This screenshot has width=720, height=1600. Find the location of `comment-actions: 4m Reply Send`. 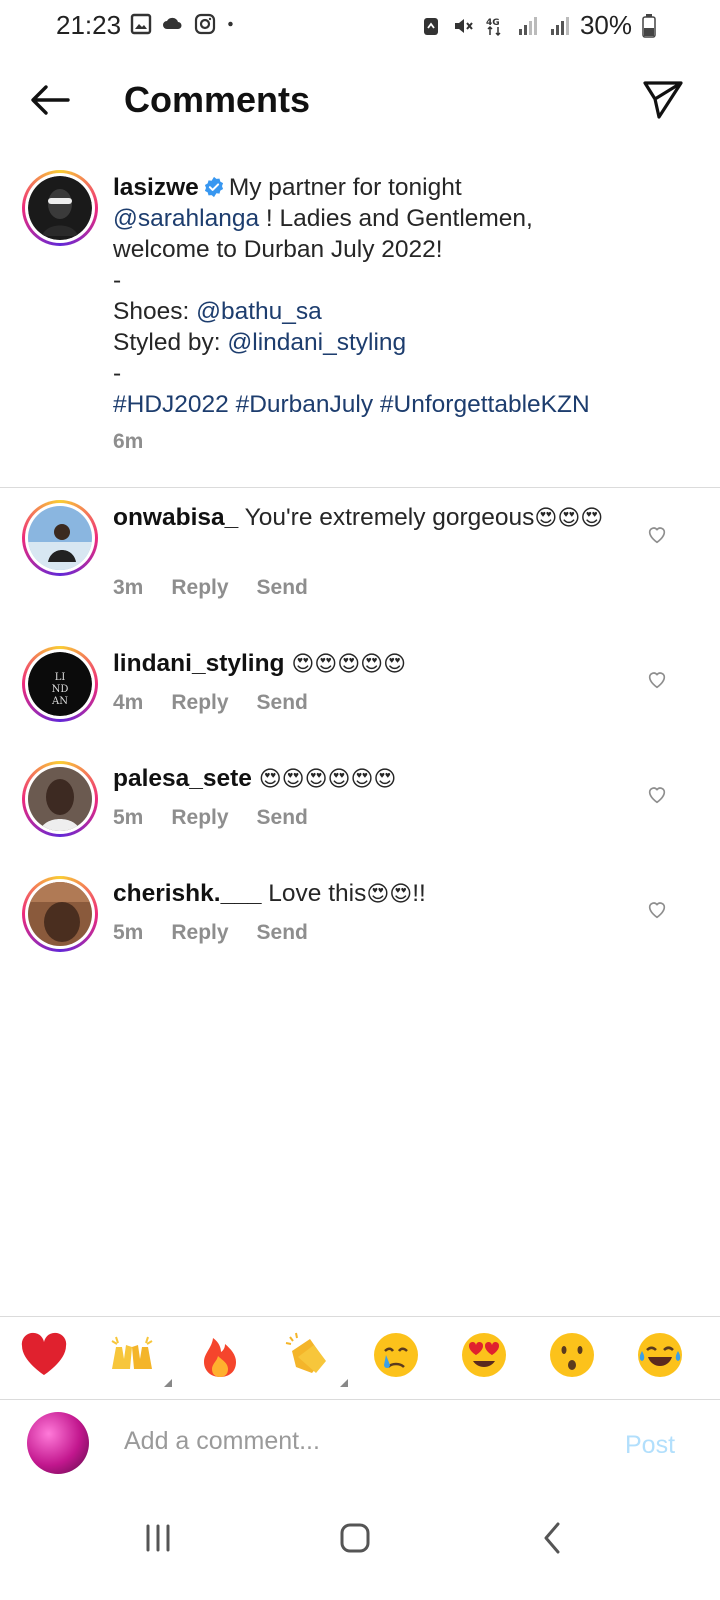

comment-actions: 4m Reply Send is located at coordinates (210, 703).